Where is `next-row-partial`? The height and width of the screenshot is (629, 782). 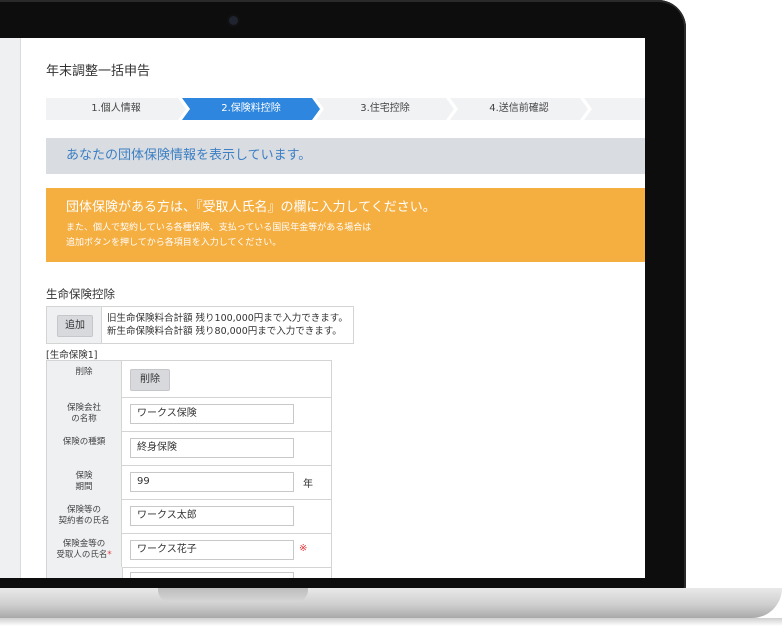 next-row-partial is located at coordinates (189, 572).